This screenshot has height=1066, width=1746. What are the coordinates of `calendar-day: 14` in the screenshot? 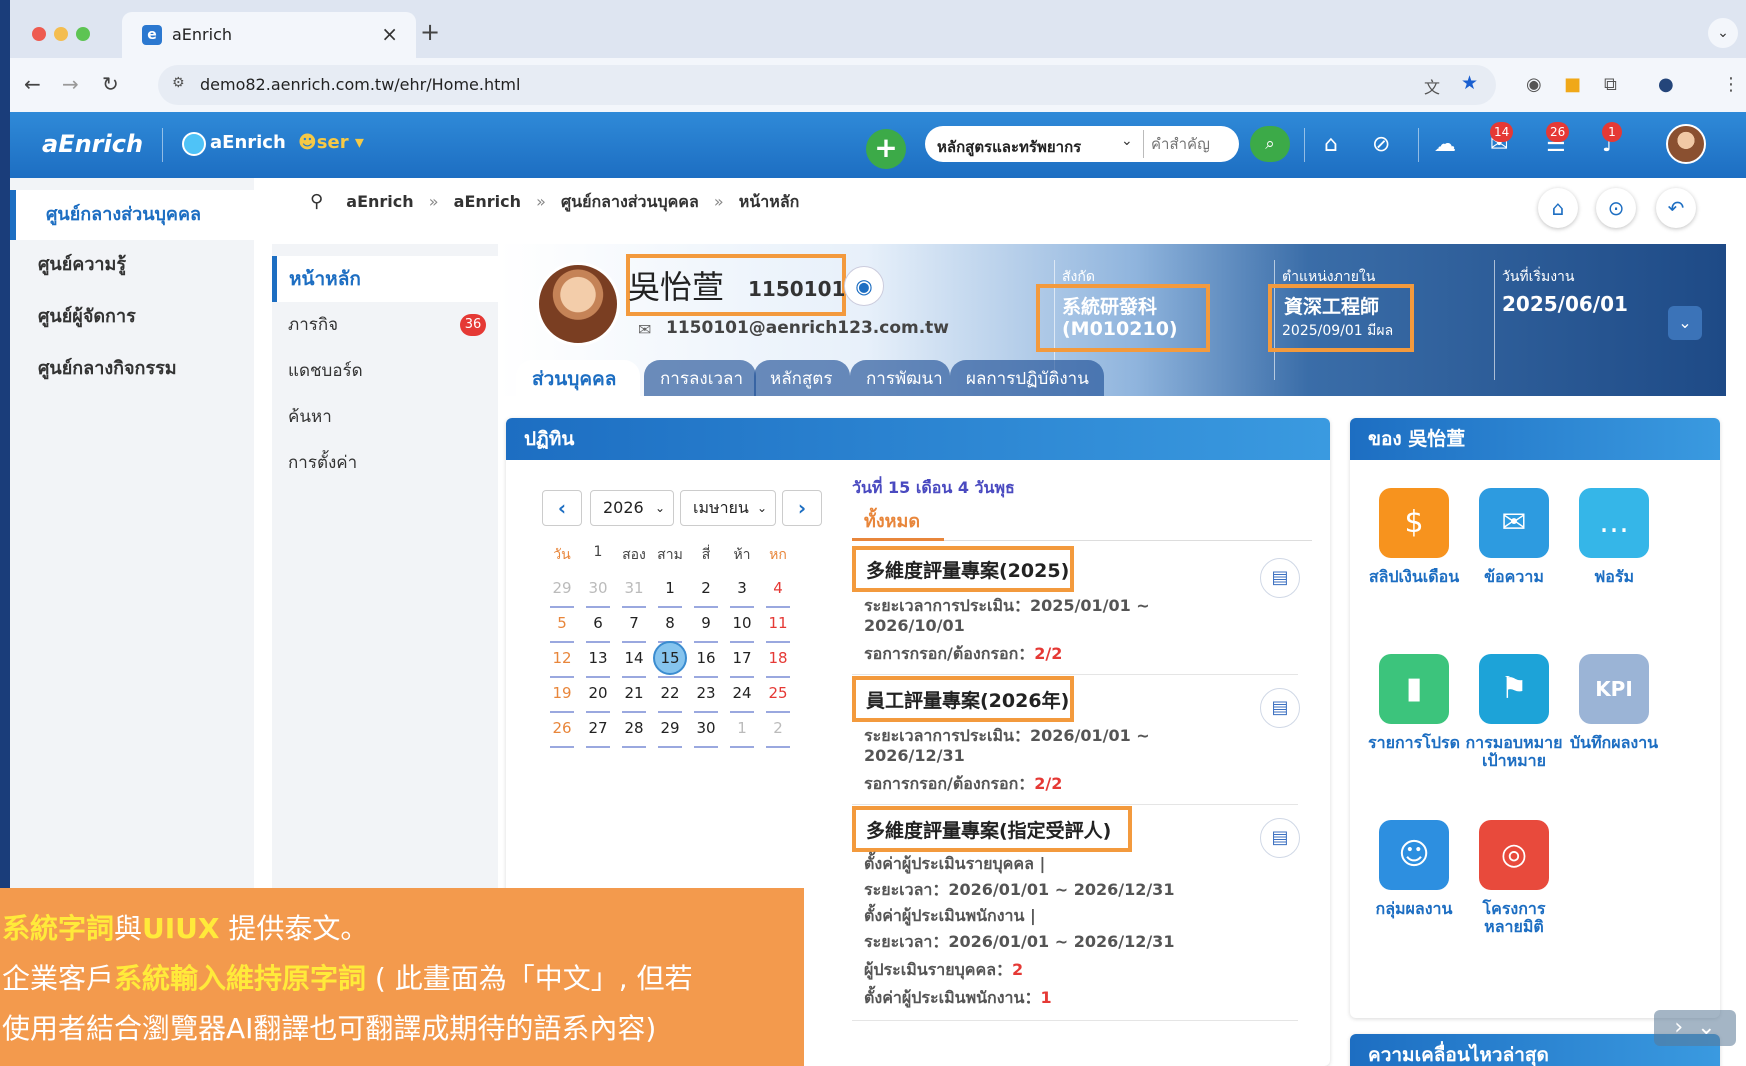 It's located at (634, 662).